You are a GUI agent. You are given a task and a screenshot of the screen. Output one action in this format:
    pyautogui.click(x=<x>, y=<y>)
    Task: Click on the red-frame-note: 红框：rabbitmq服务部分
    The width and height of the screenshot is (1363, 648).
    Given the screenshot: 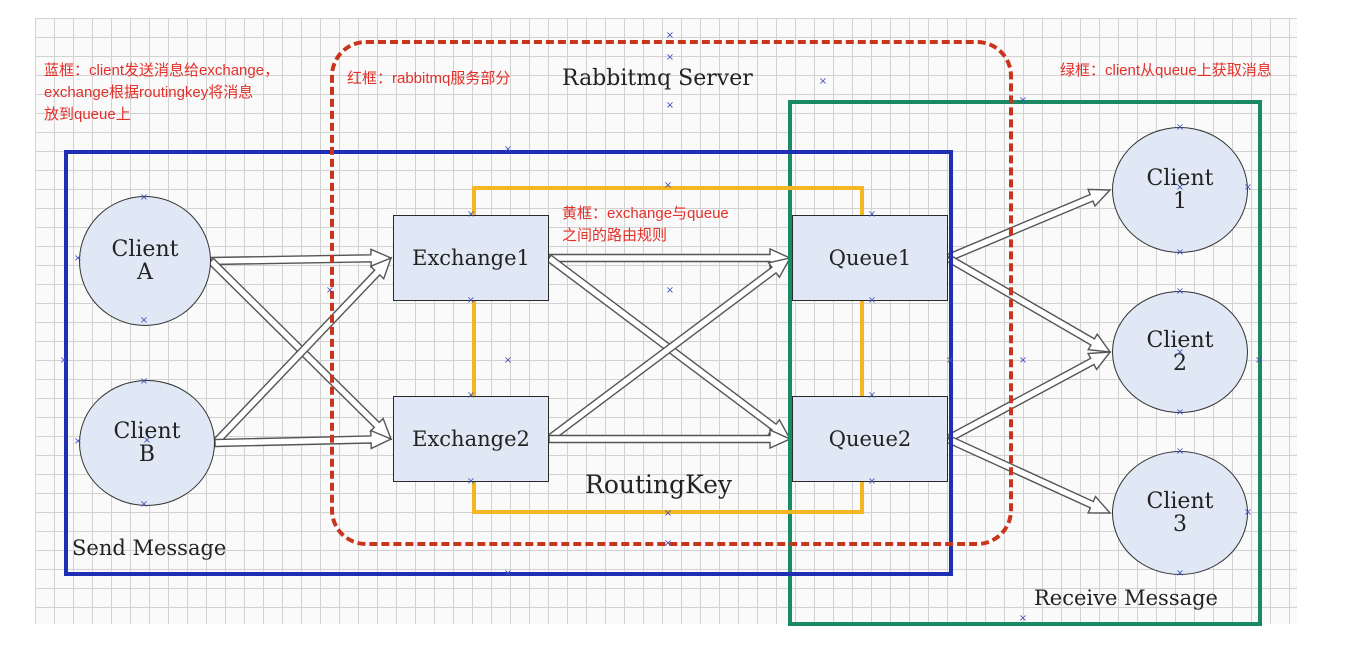 What is the action you would take?
    pyautogui.click(x=429, y=78)
    